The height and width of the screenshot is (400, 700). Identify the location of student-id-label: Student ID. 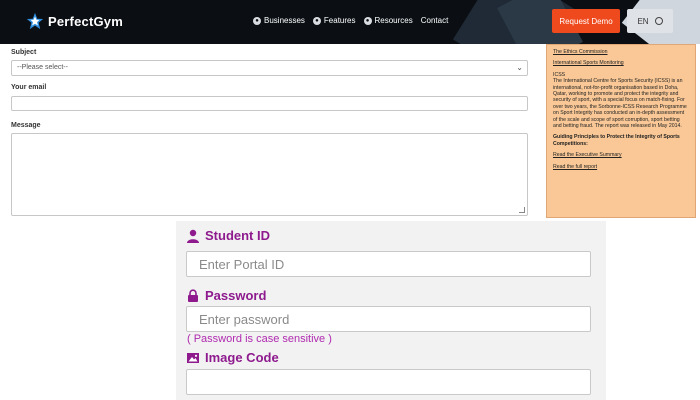
(237, 235).